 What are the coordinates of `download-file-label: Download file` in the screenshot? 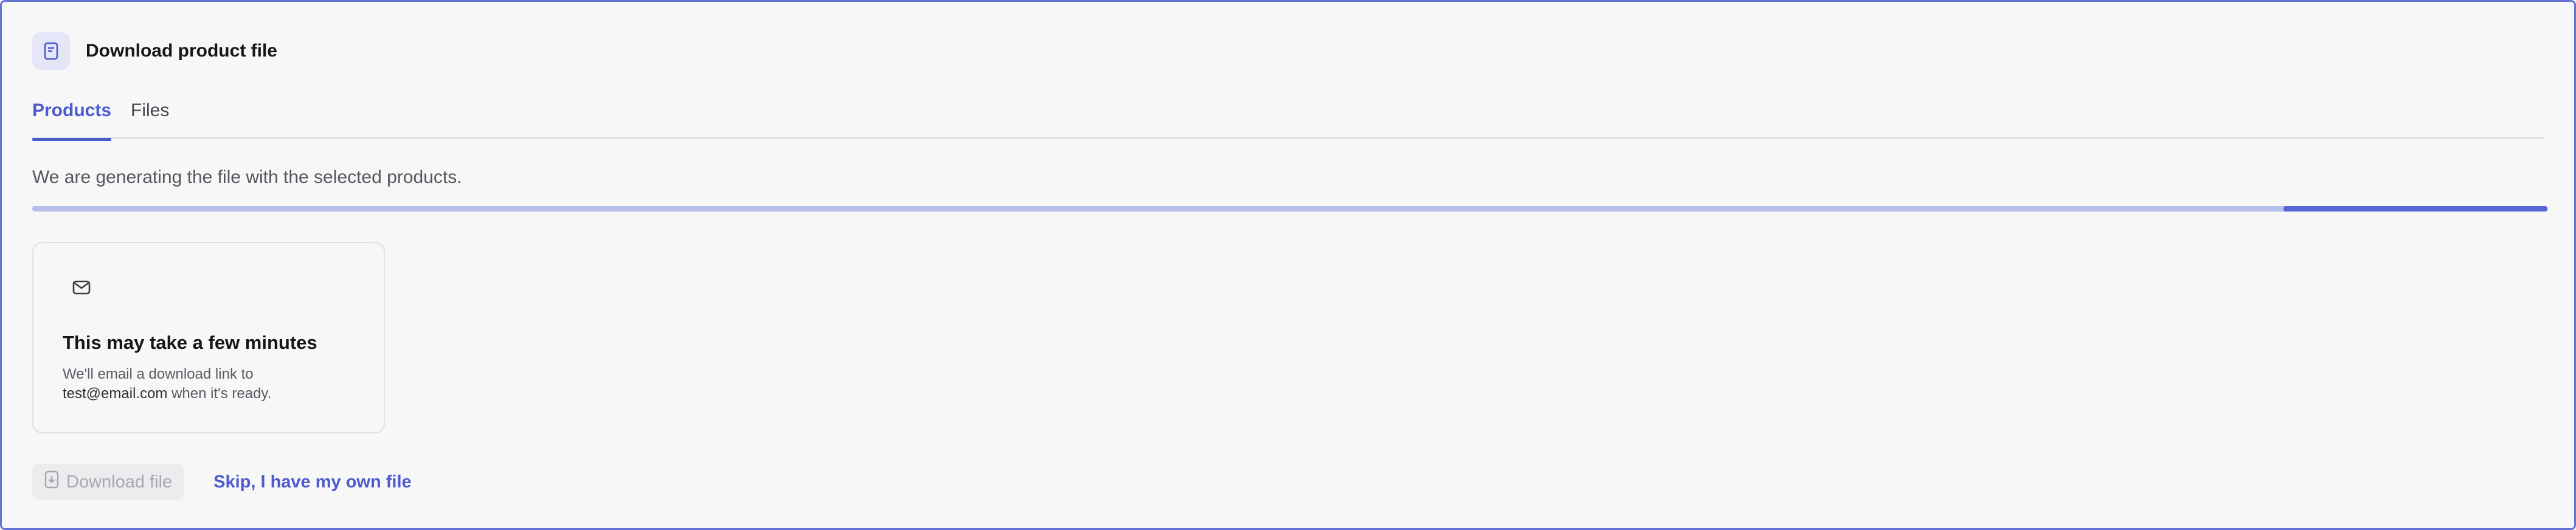 It's located at (119, 482).